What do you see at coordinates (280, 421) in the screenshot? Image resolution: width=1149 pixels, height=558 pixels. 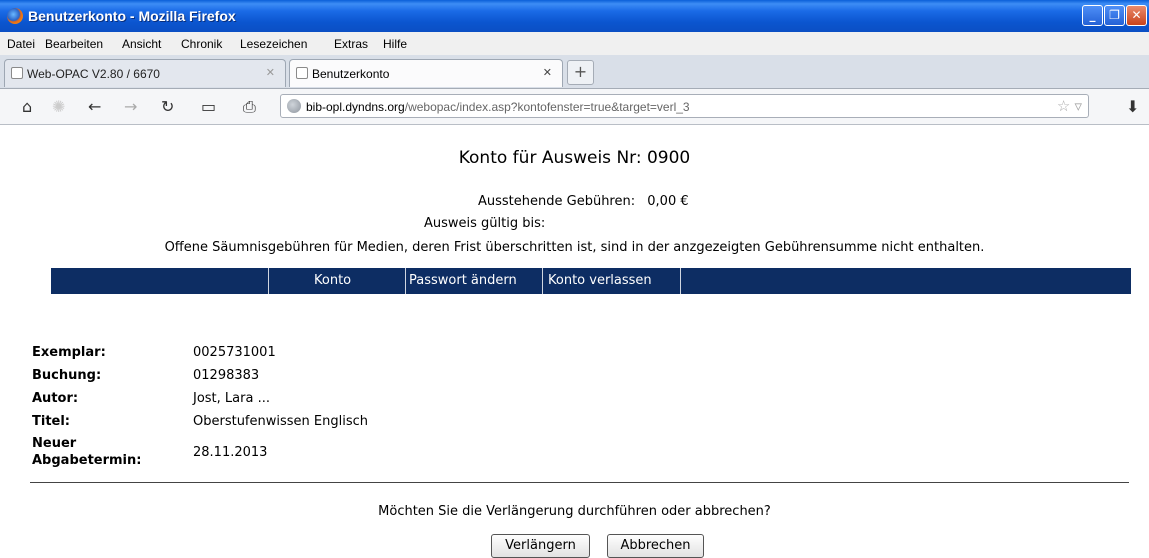 I see `detail-value: Oberstufenwissen Englisch` at bounding box center [280, 421].